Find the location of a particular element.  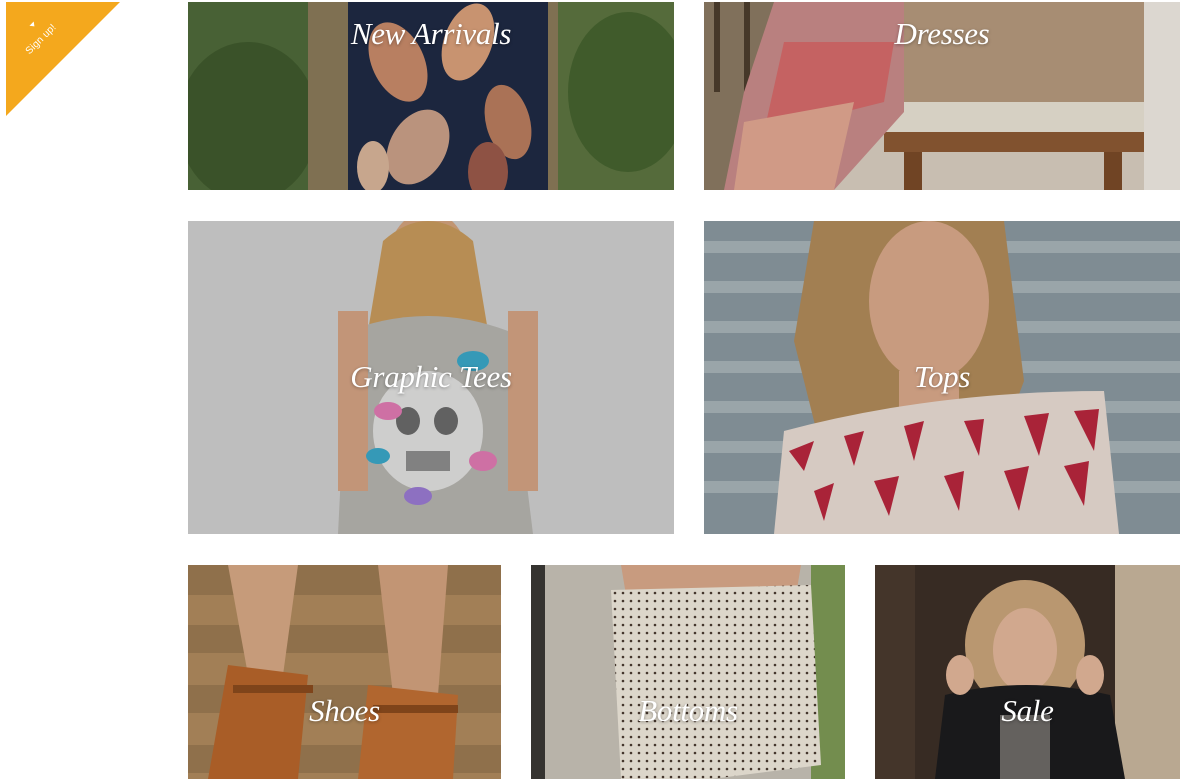

category-tile-bottoms: Bottoms is located at coordinates (688, 672).